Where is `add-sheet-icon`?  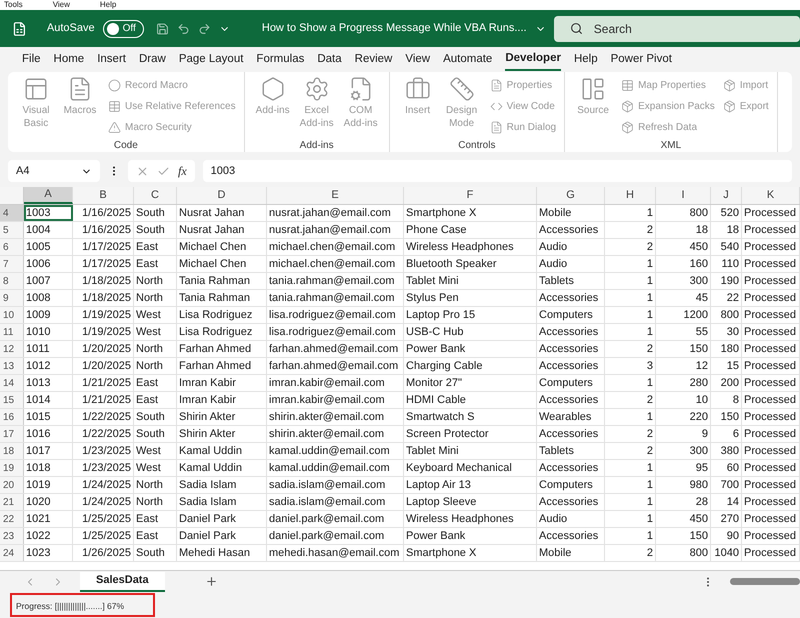 add-sheet-icon is located at coordinates (211, 581).